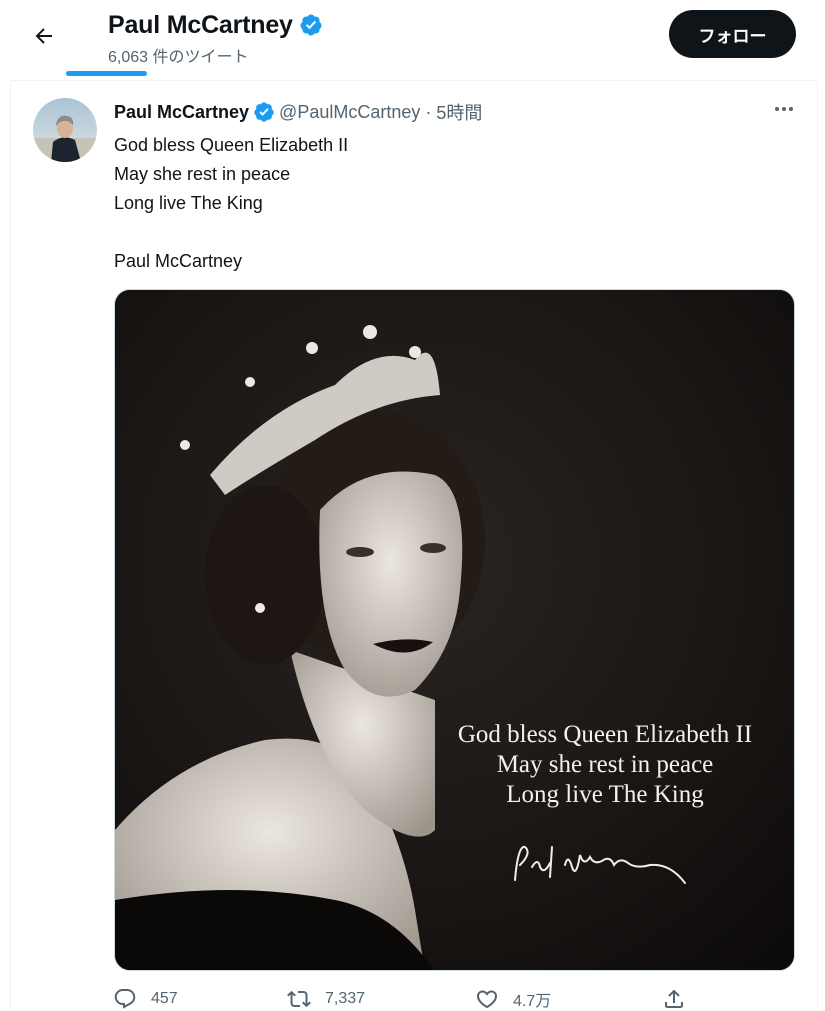 The width and height of the screenshot is (825, 1011). I want to click on image-overlay-line: May she rest in peace, so click(605, 764).